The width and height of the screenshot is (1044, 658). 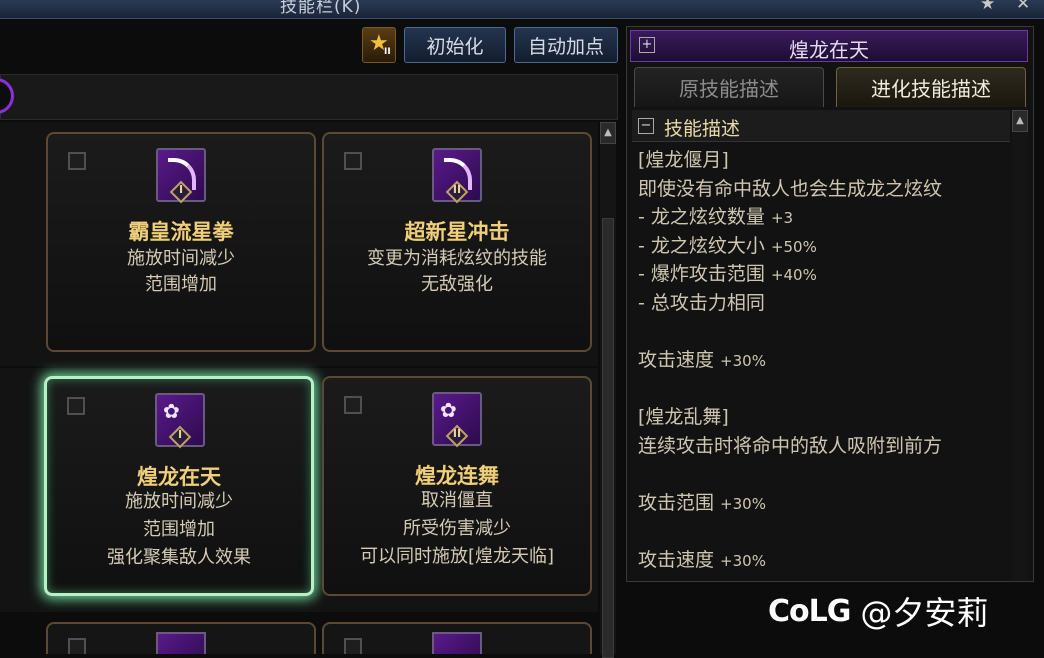 I want to click on window-title: 技能栏(K), so click(x=321, y=8).